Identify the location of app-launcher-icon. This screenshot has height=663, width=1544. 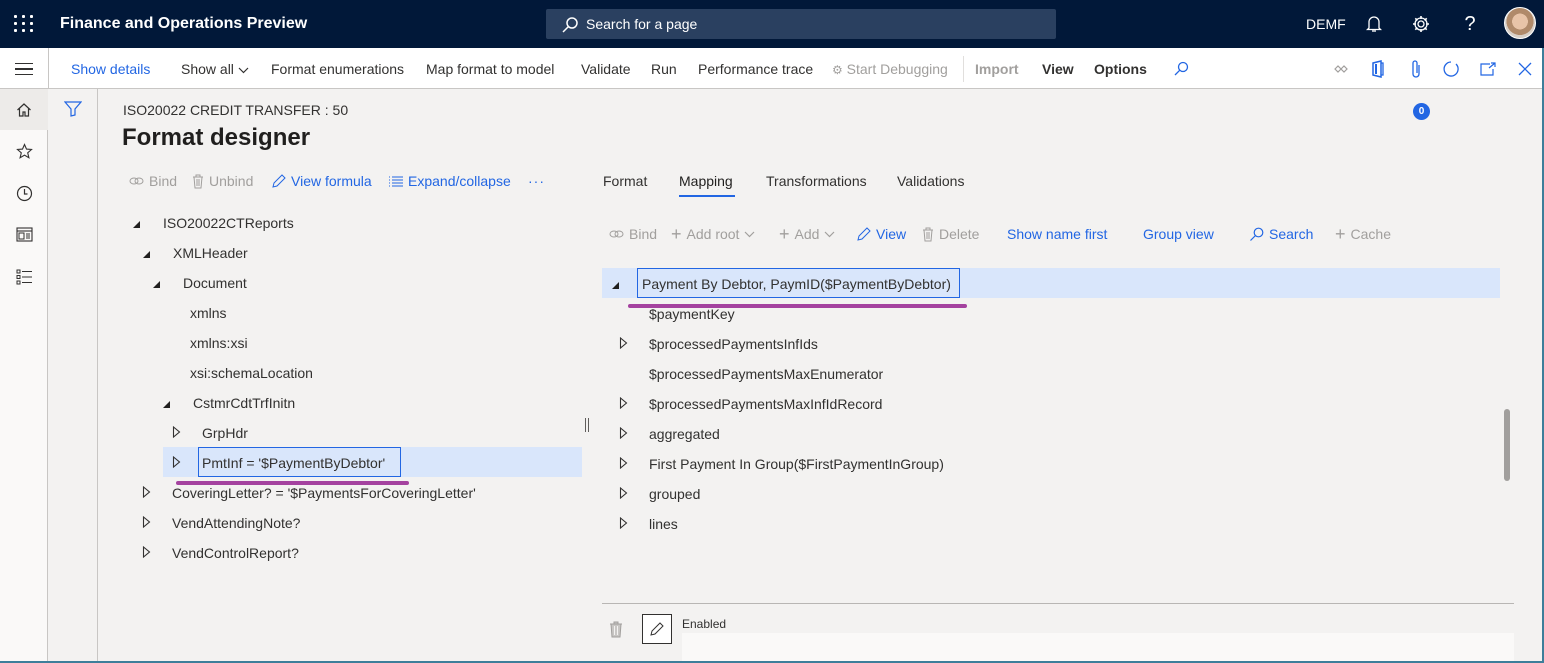
(24, 24).